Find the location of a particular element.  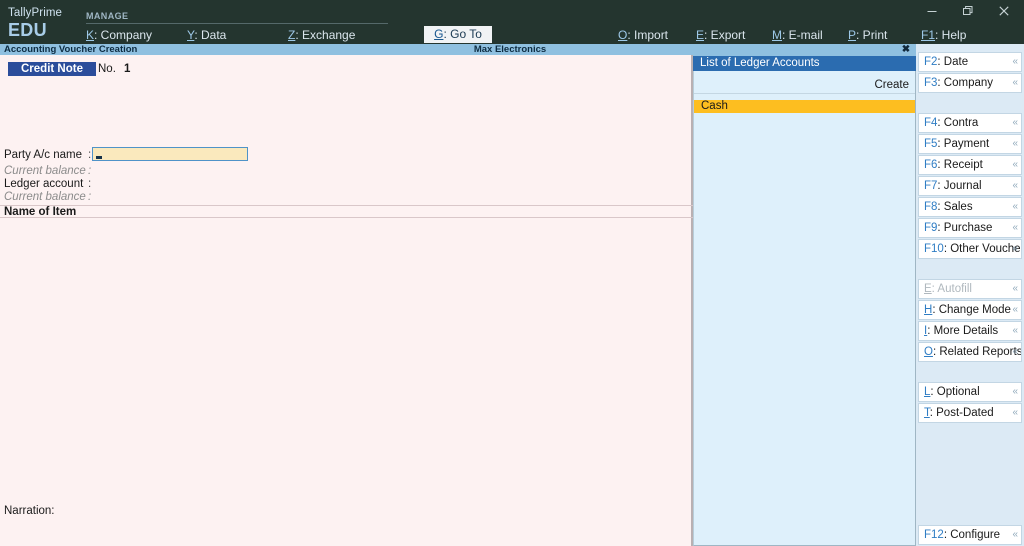

sidebar-button-label: : More Details is located at coordinates (963, 331).